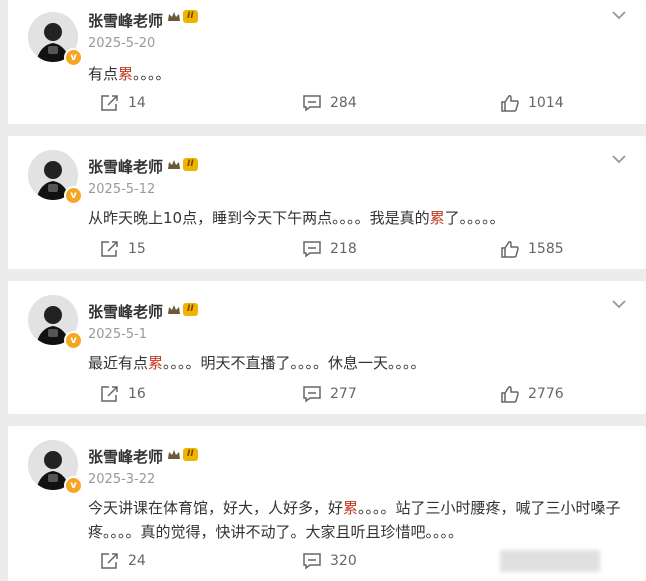 This screenshot has height=581, width=646. What do you see at coordinates (550, 561) in the screenshot?
I see `blurred-watermark` at bounding box center [550, 561].